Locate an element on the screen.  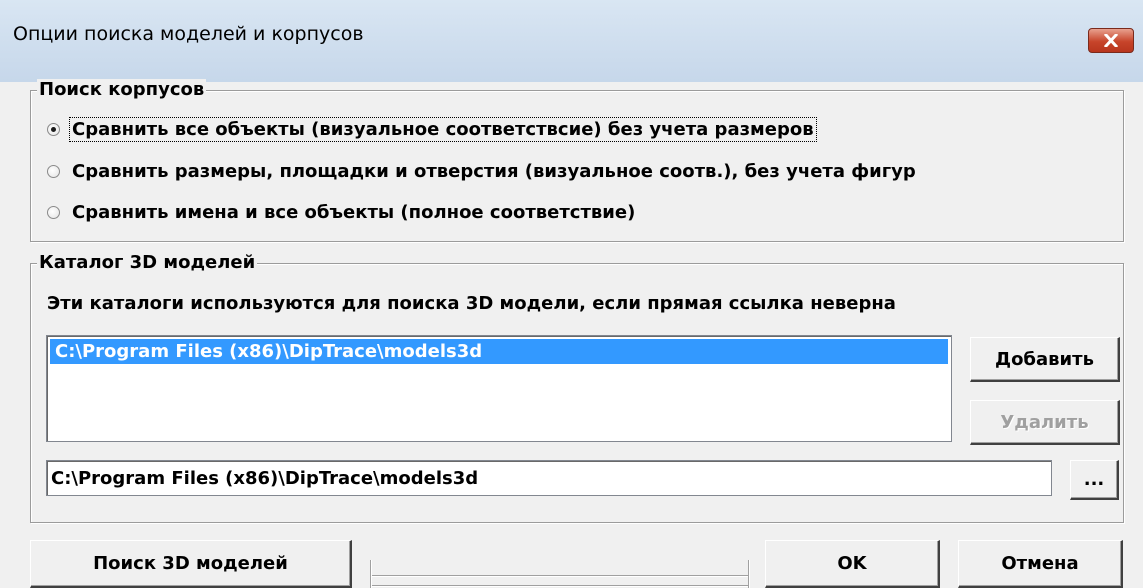
close-icon is located at coordinates (1111, 40).